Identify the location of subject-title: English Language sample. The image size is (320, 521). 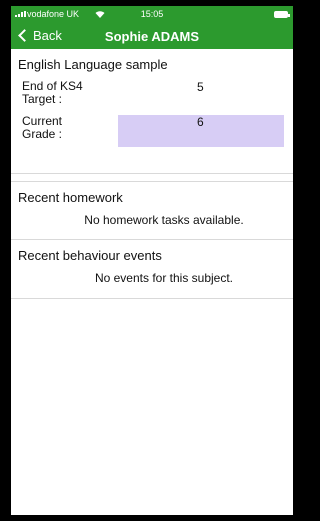
(93, 64).